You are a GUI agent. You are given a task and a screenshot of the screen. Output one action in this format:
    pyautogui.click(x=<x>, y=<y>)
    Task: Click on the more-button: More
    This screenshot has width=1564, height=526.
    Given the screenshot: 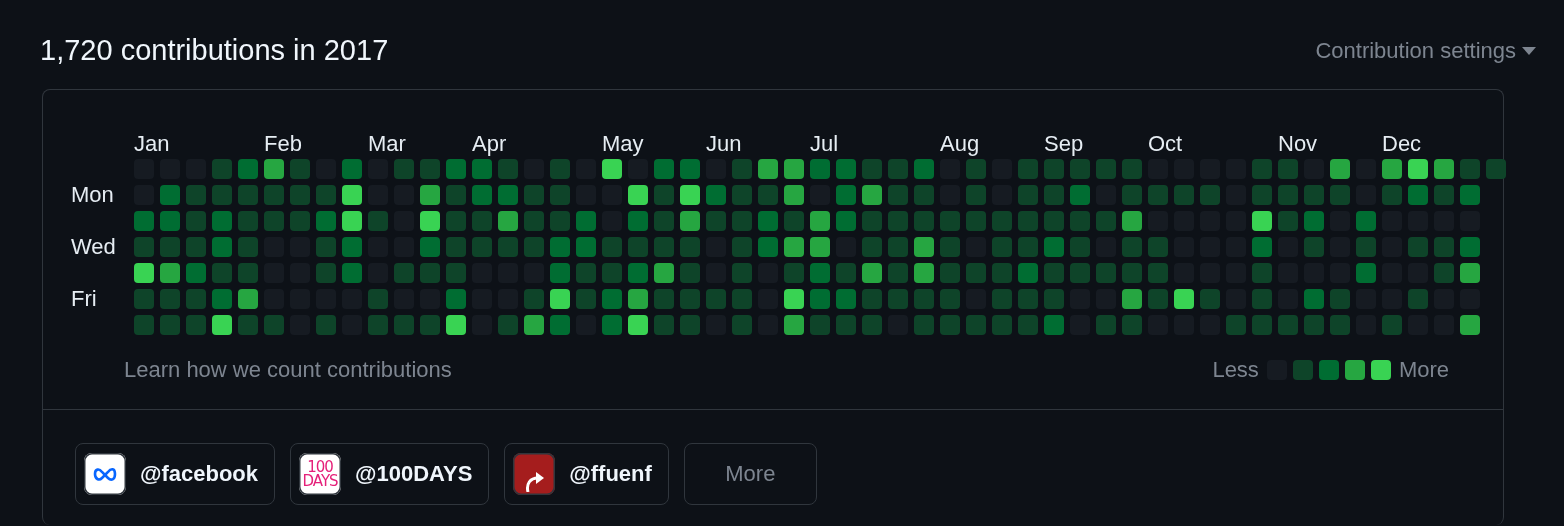 What is the action you would take?
    pyautogui.click(x=750, y=474)
    